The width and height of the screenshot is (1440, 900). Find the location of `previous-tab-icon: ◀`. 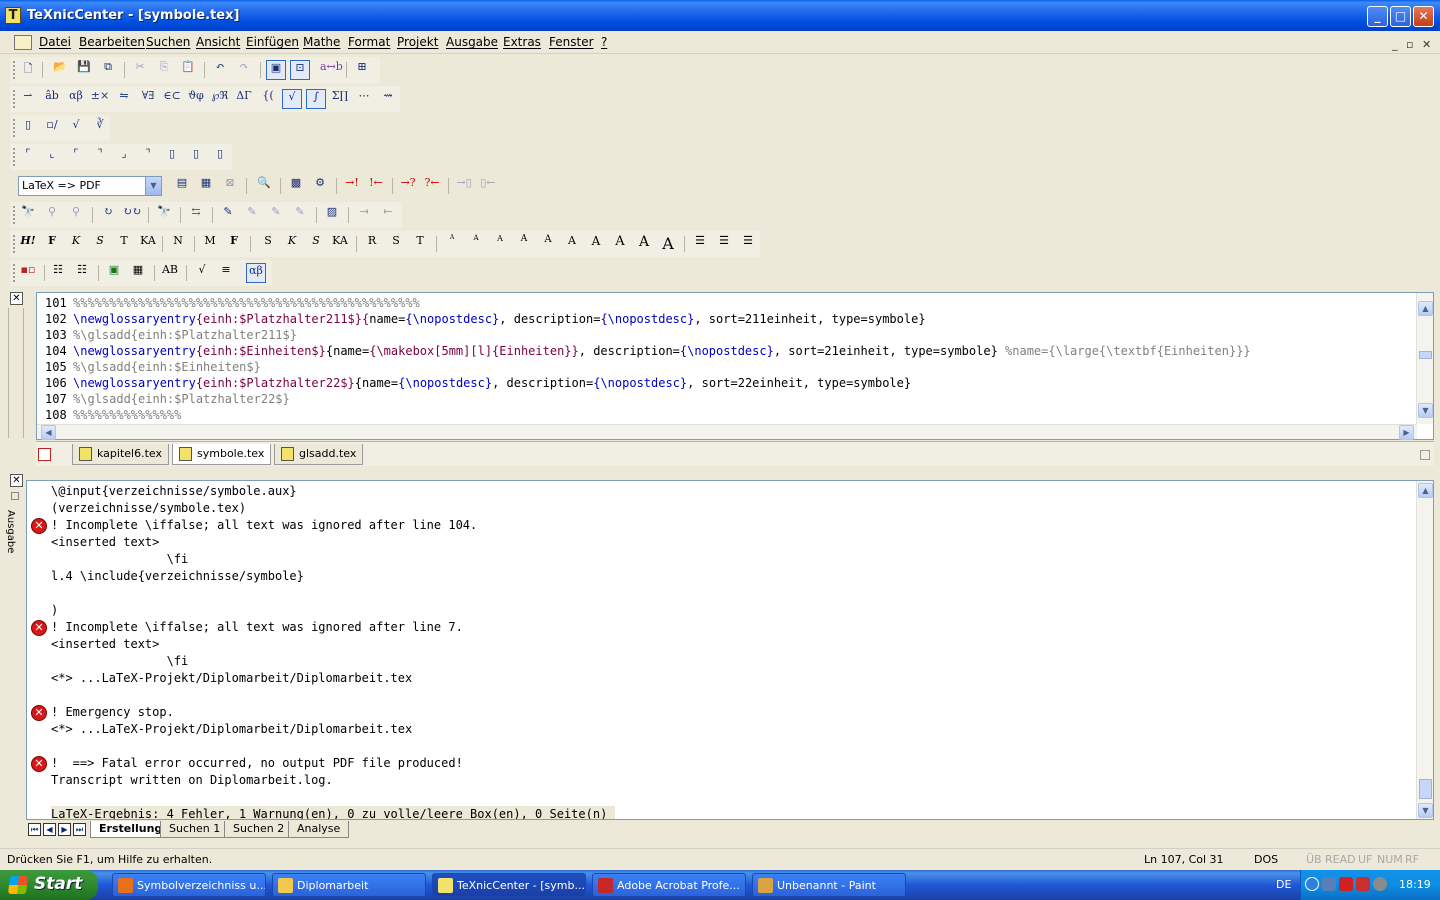

previous-tab-icon: ◀ is located at coordinates (49, 829).